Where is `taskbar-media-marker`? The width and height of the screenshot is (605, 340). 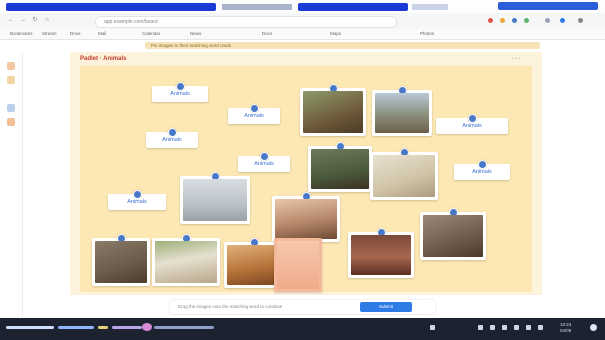 taskbar-media-marker is located at coordinates (147, 327).